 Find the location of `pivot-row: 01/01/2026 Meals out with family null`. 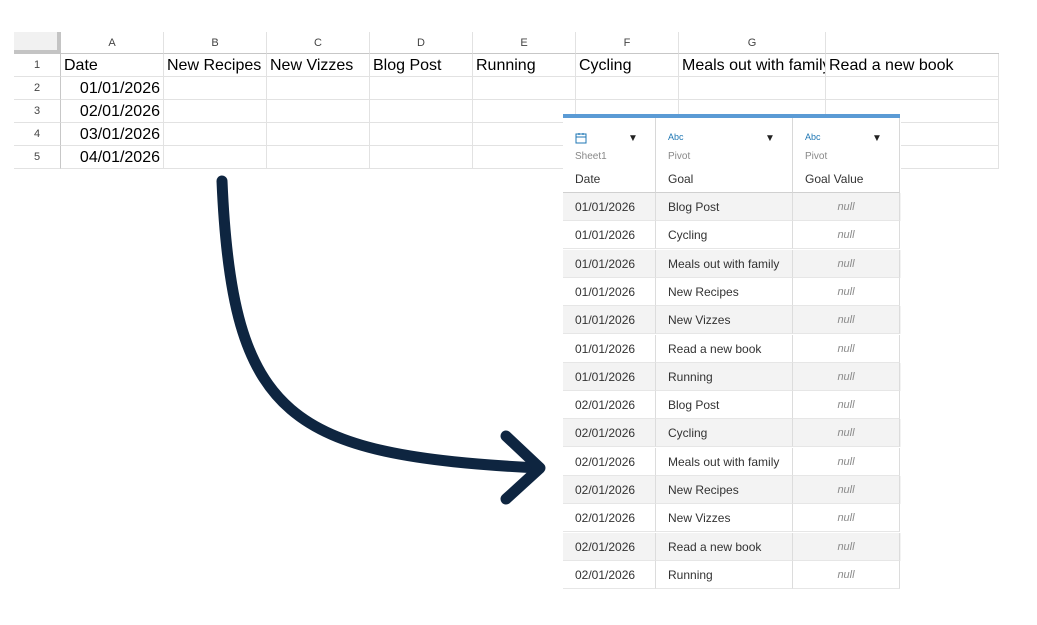

pivot-row: 01/01/2026 Meals out with family null is located at coordinates (732, 263).